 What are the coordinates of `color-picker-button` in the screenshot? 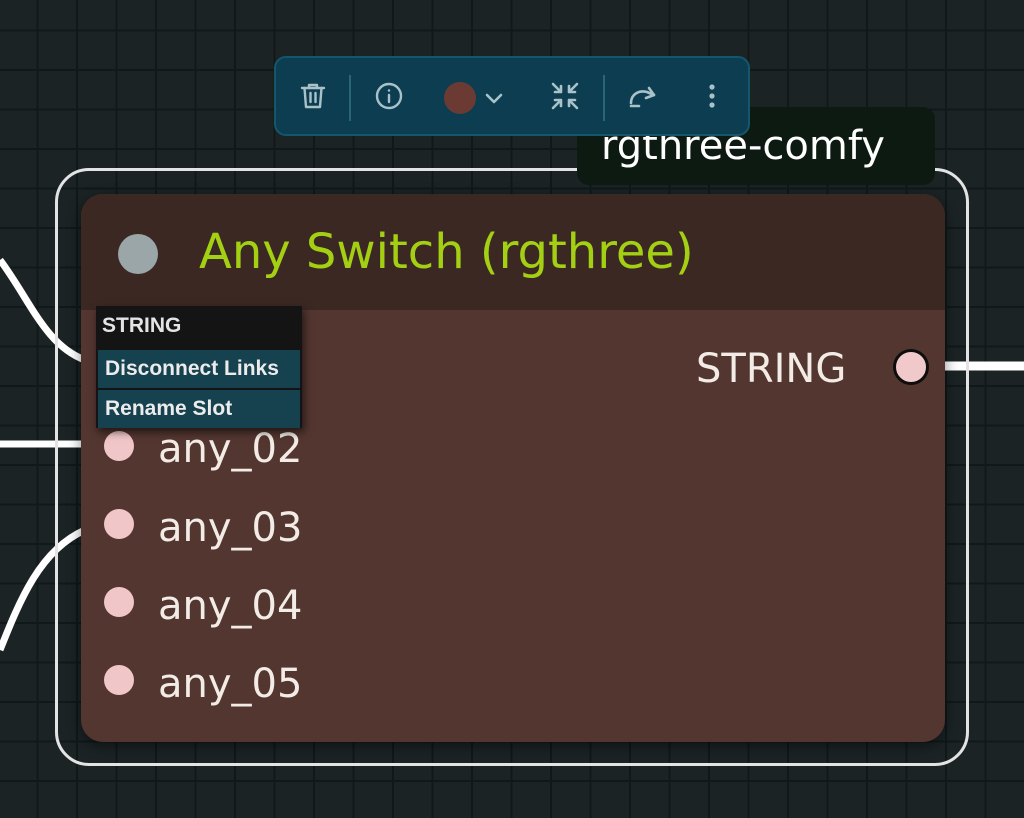 It's located at (474, 98).